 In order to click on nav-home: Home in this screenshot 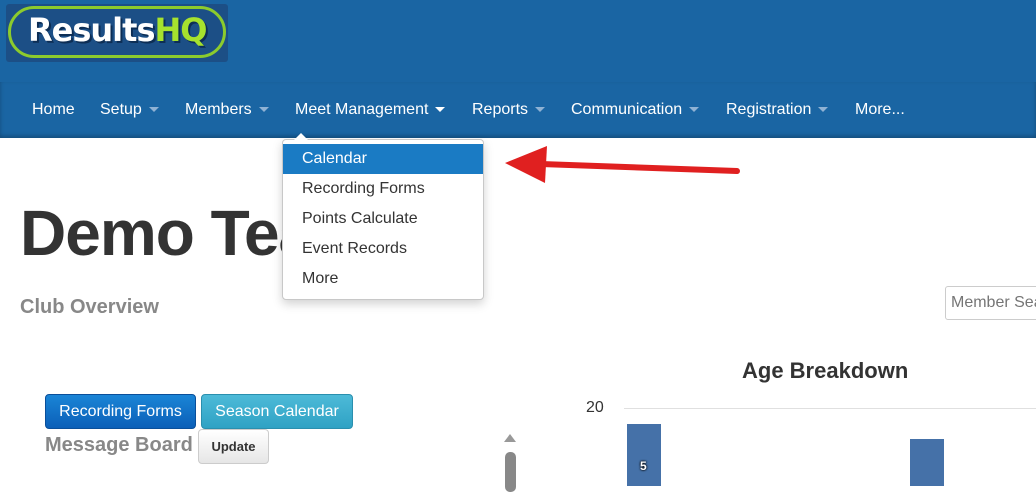, I will do `click(53, 110)`.